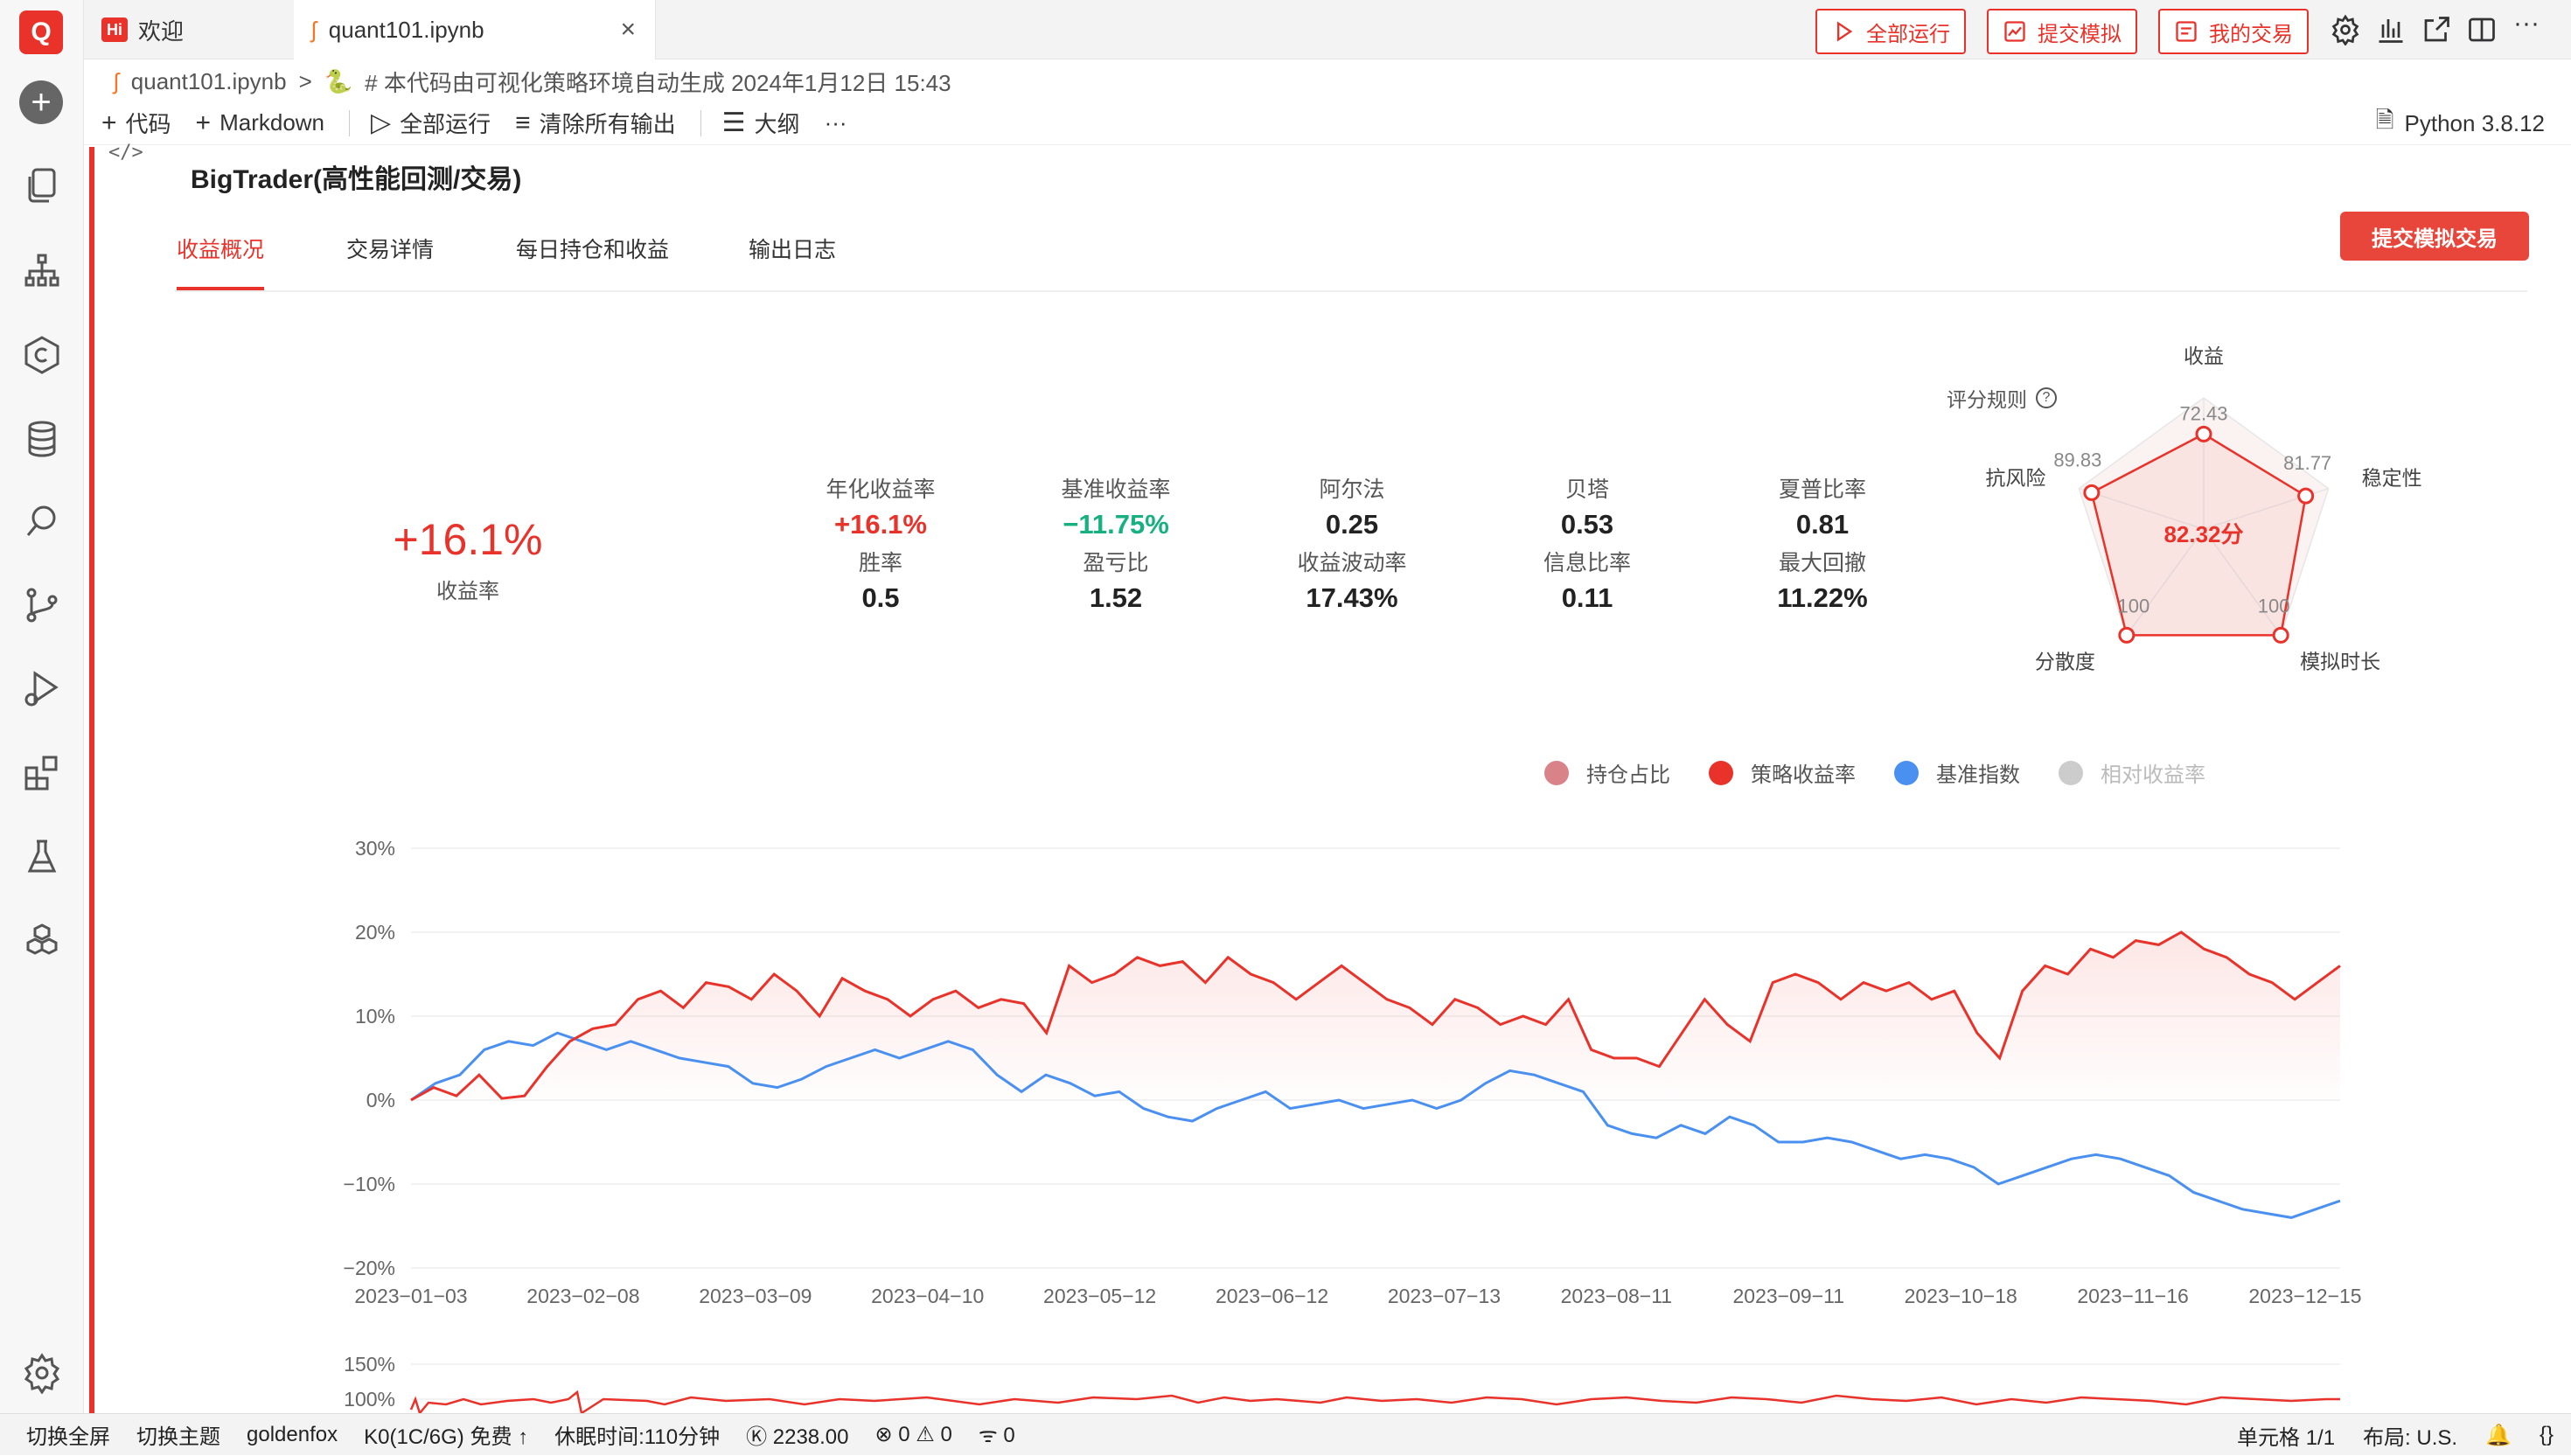 The height and width of the screenshot is (1456, 2571). What do you see at coordinates (2133, 606) in the screenshot?
I see `radar-value-label: 100` at bounding box center [2133, 606].